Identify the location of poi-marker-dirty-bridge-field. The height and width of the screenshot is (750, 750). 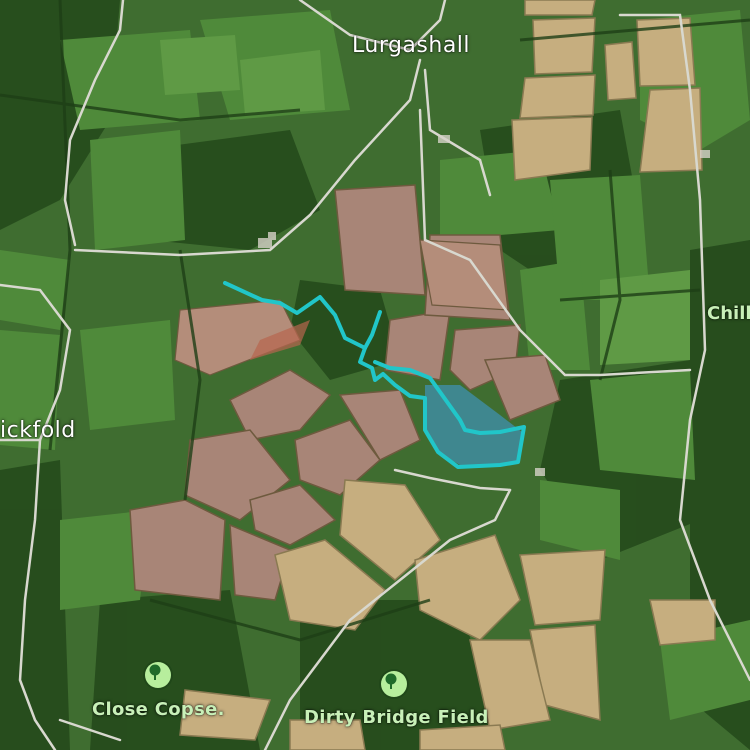
(394, 684).